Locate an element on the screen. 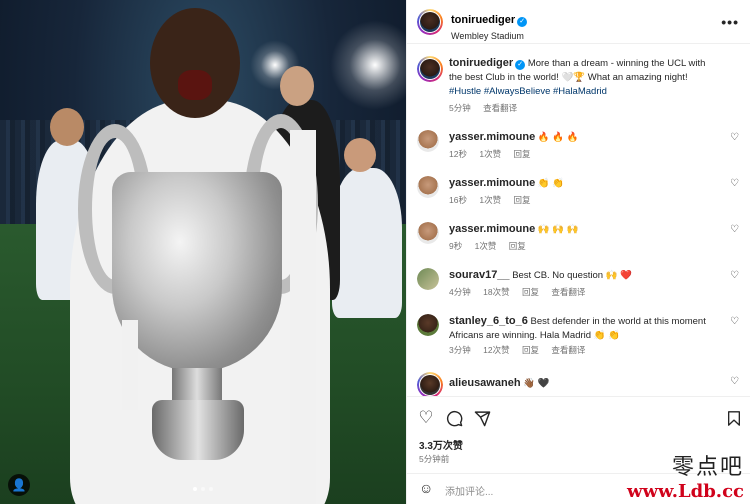 This screenshot has height=504, width=750. caption-translate: 查看翻译 is located at coordinates (500, 108).